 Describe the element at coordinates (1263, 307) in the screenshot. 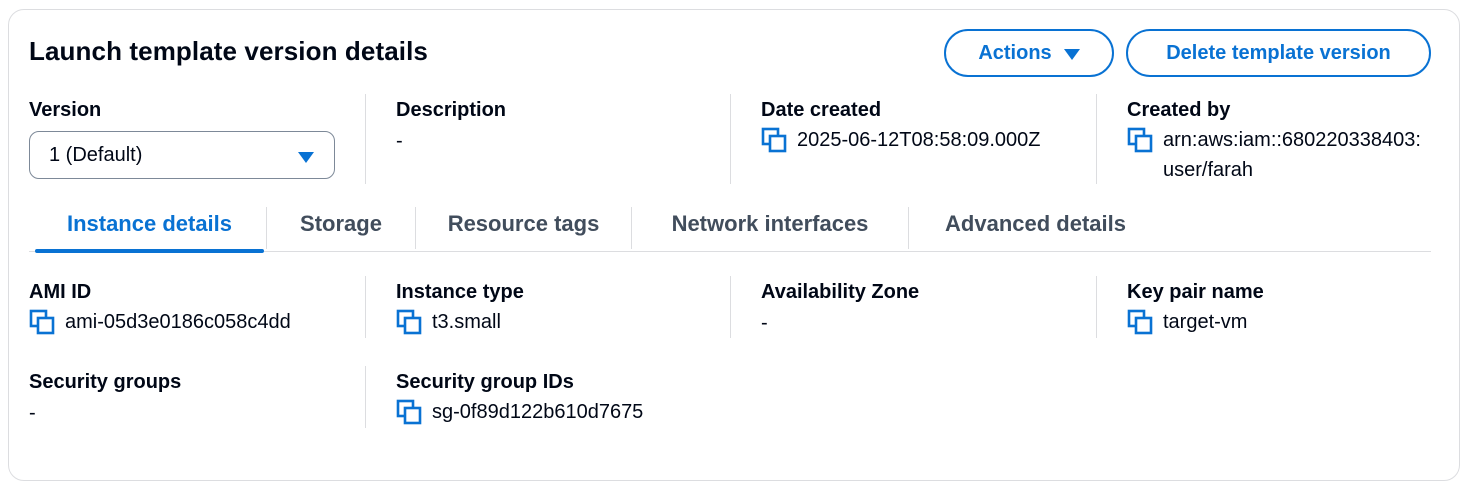

I see `key-pair-name-field: Key pair name target-vm` at that location.